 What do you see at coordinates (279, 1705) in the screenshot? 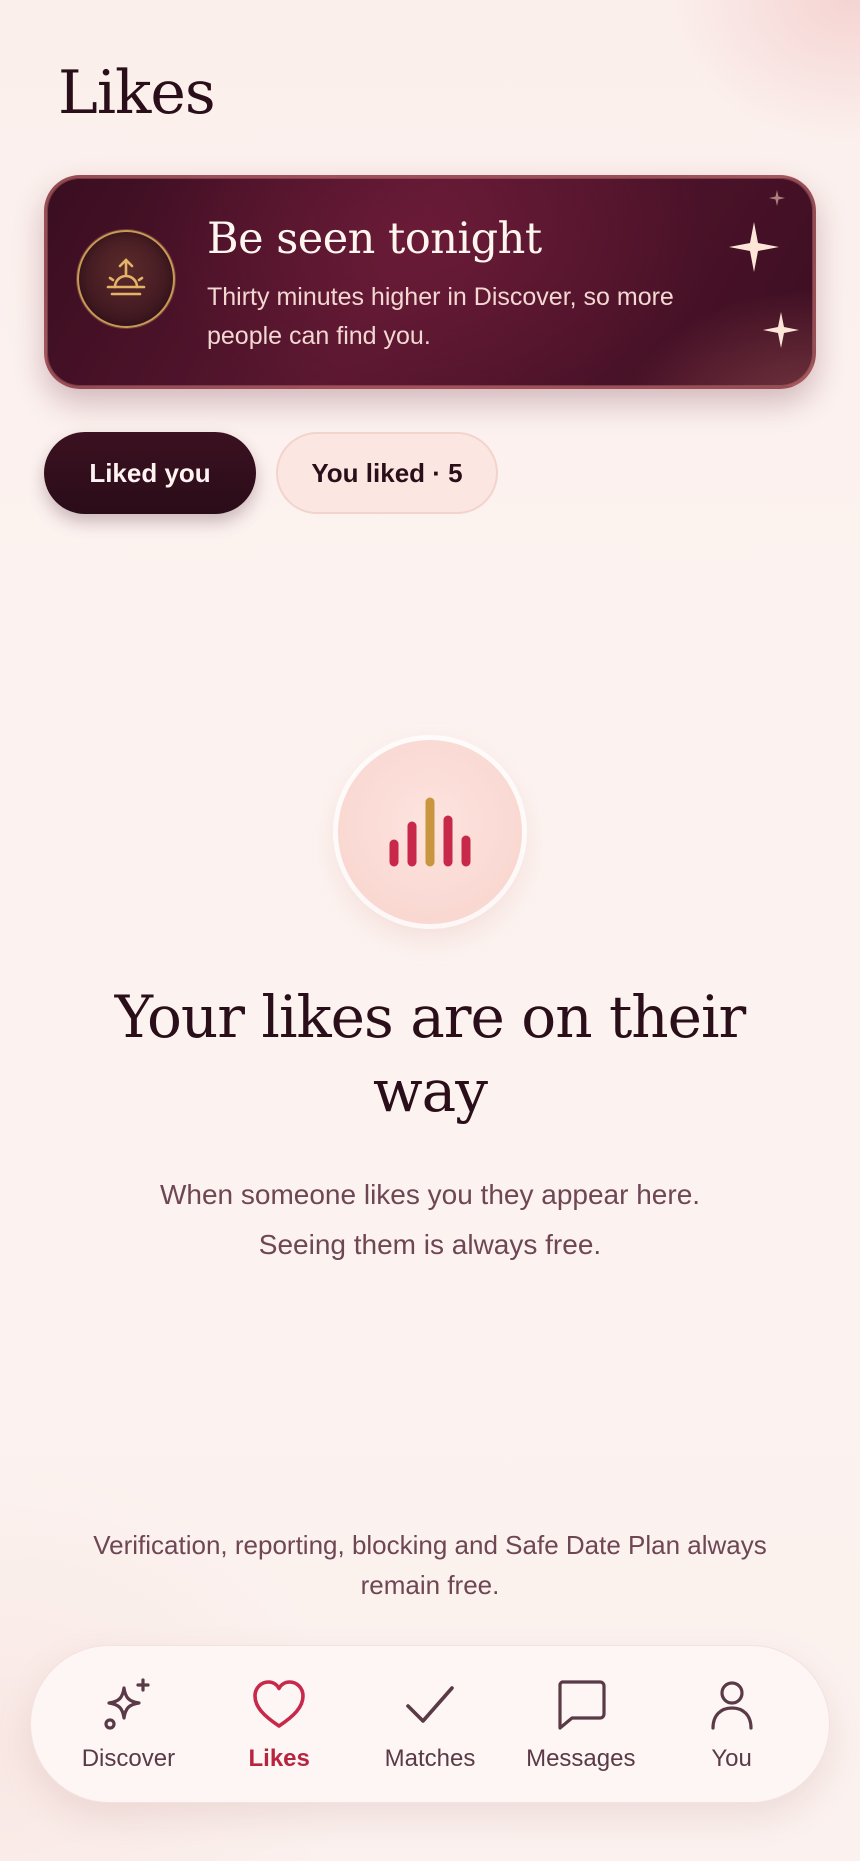
I see `heart-icon` at bounding box center [279, 1705].